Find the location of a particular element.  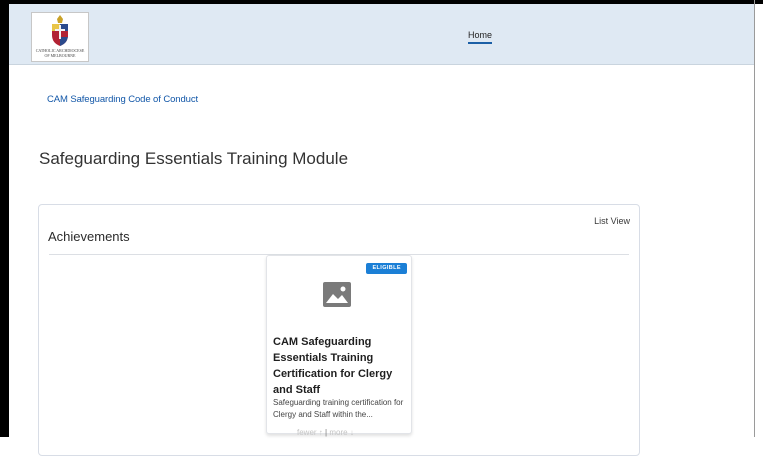

logo-text: CATHOLIC ARCHDIOCESE OF MELBOURNE is located at coordinates (60, 53).